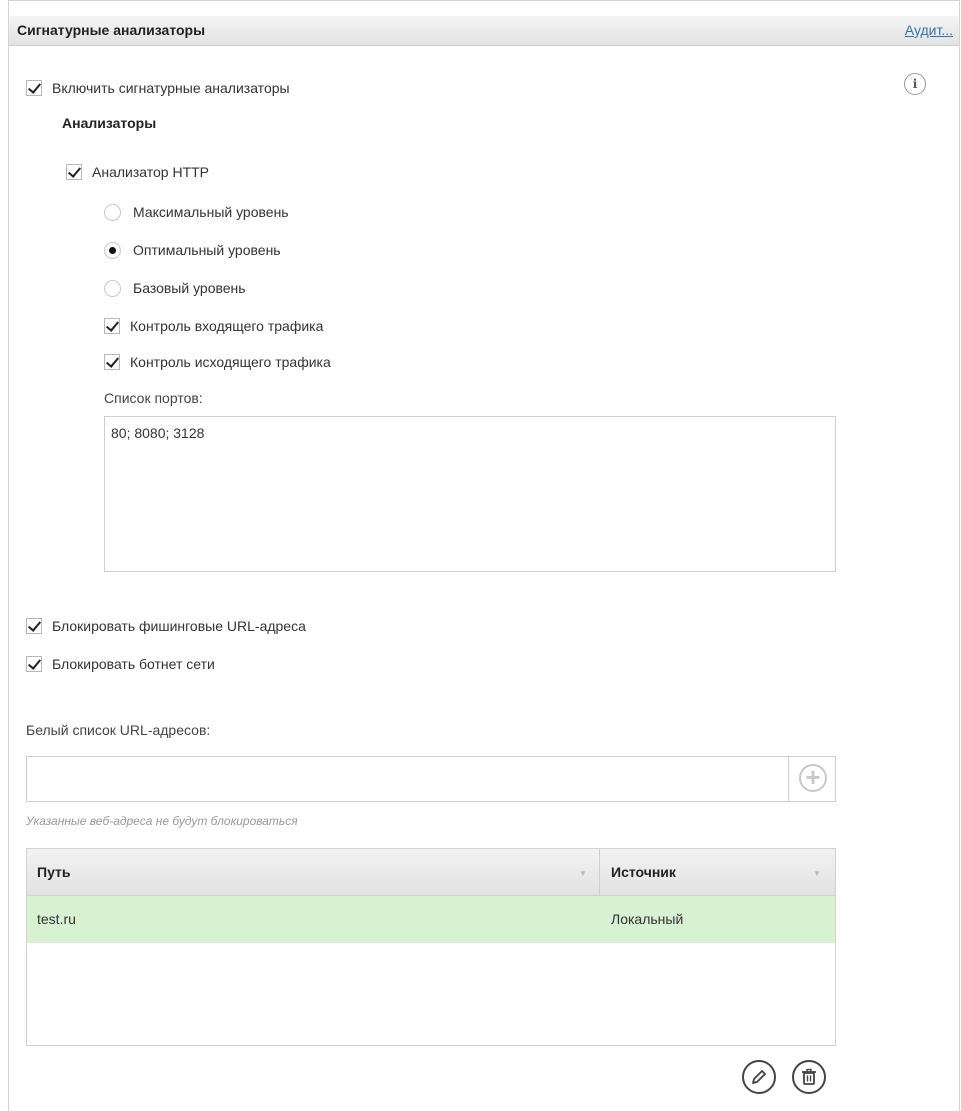 The height and width of the screenshot is (1111, 961). Describe the element at coordinates (109, 123) in the screenshot. I see `analyzers-heading: Анализаторы` at that location.